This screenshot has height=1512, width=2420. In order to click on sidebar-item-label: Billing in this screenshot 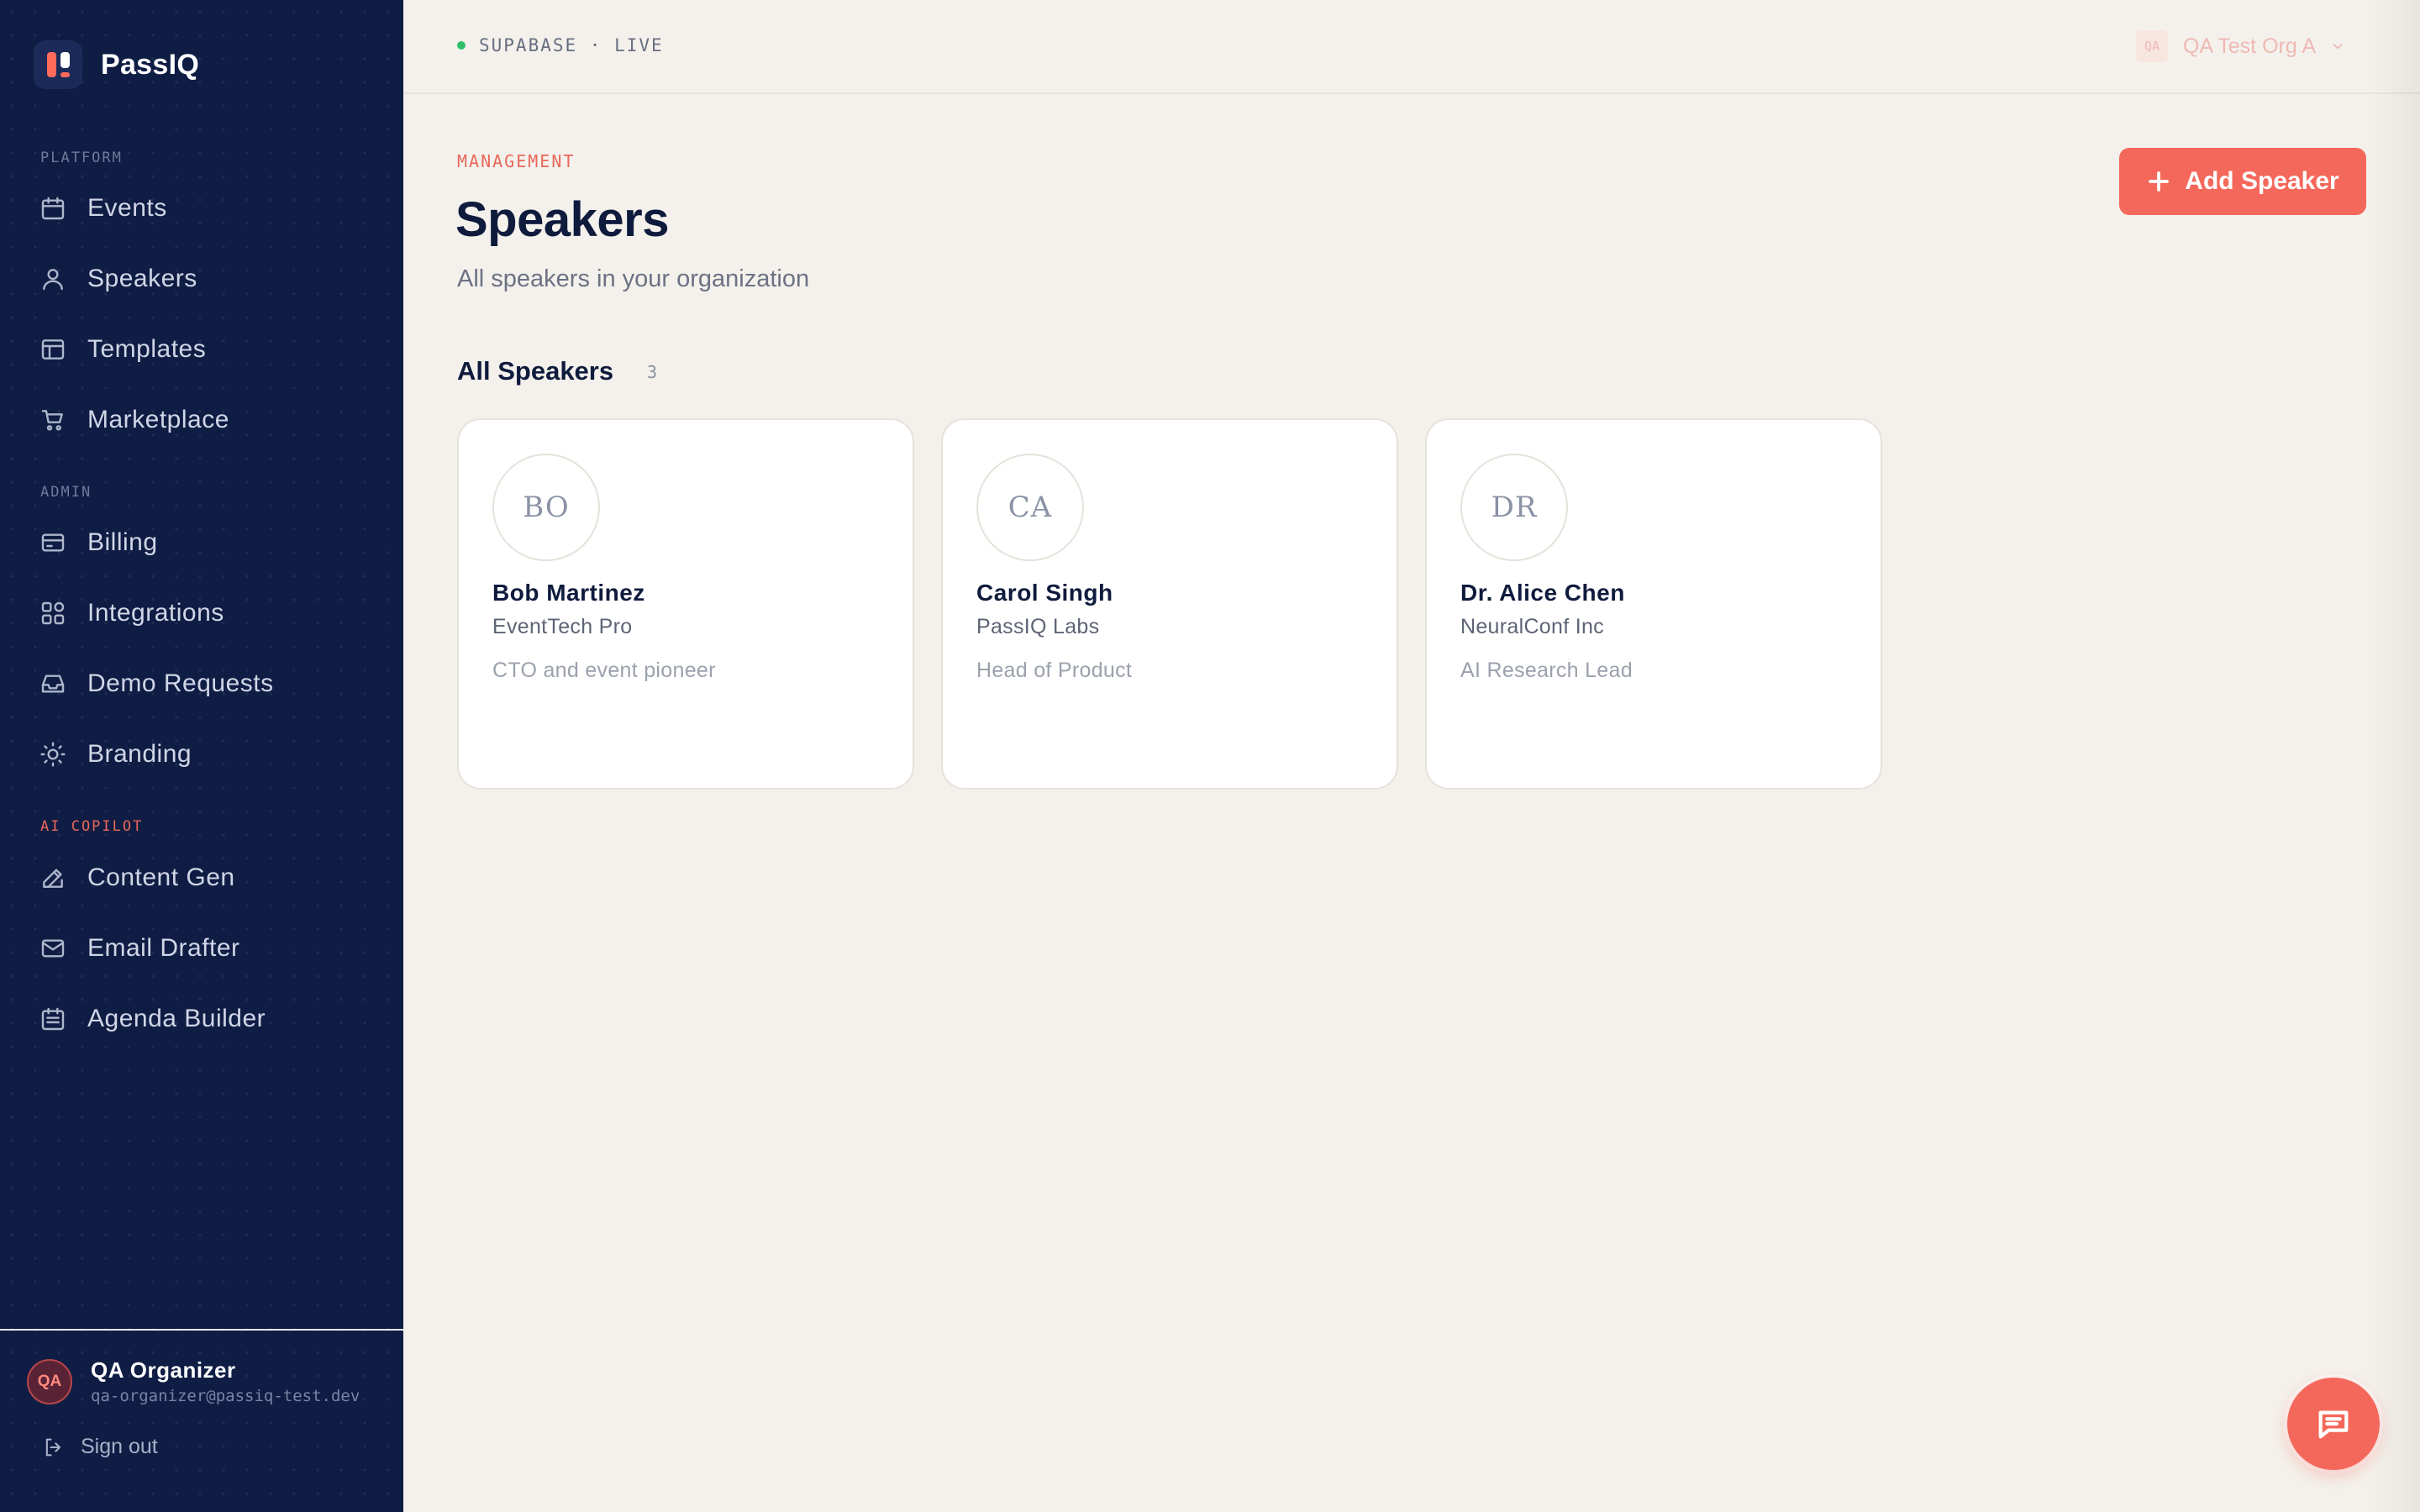, I will do `click(123, 542)`.